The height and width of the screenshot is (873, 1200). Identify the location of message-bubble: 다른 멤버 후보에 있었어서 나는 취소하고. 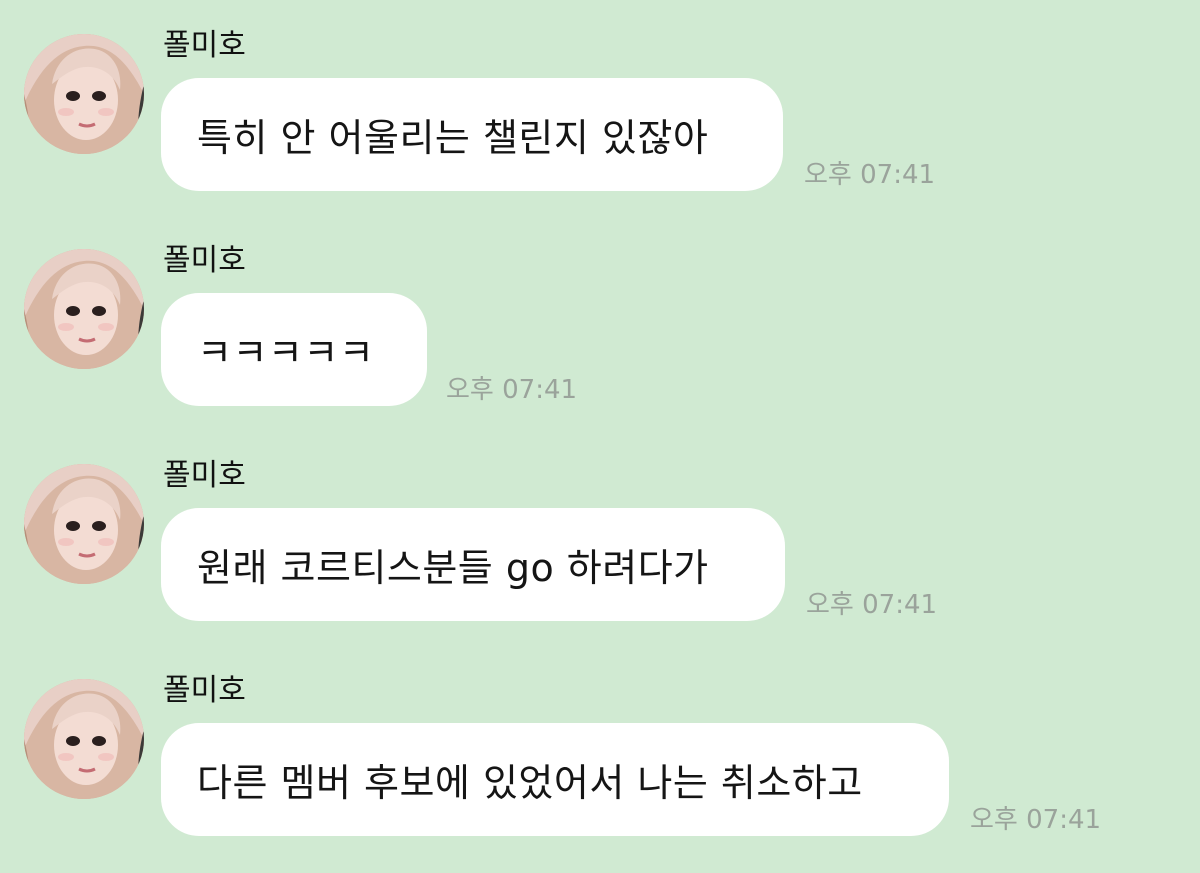
(555, 779).